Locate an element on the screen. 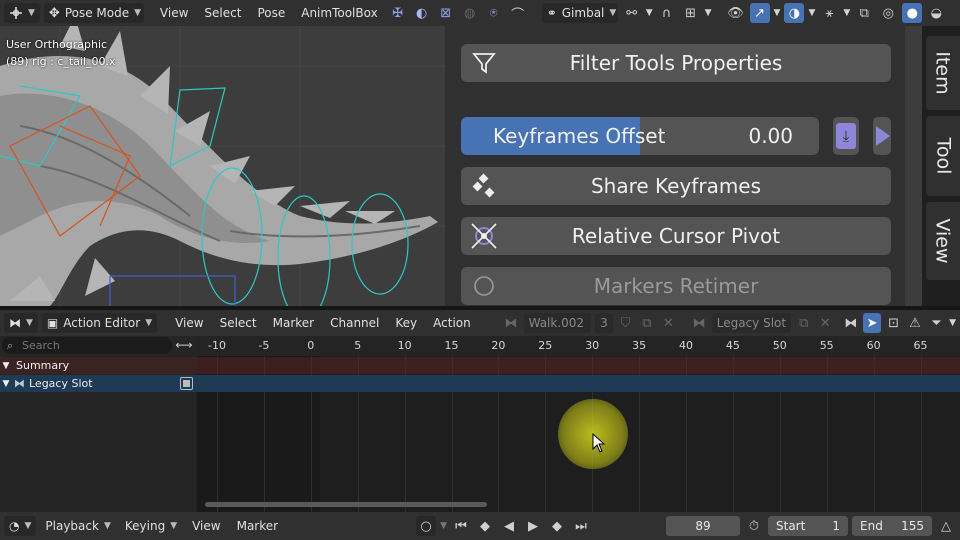 The image size is (960, 540). keying-menu: Keying ▼ is located at coordinates (151, 526).